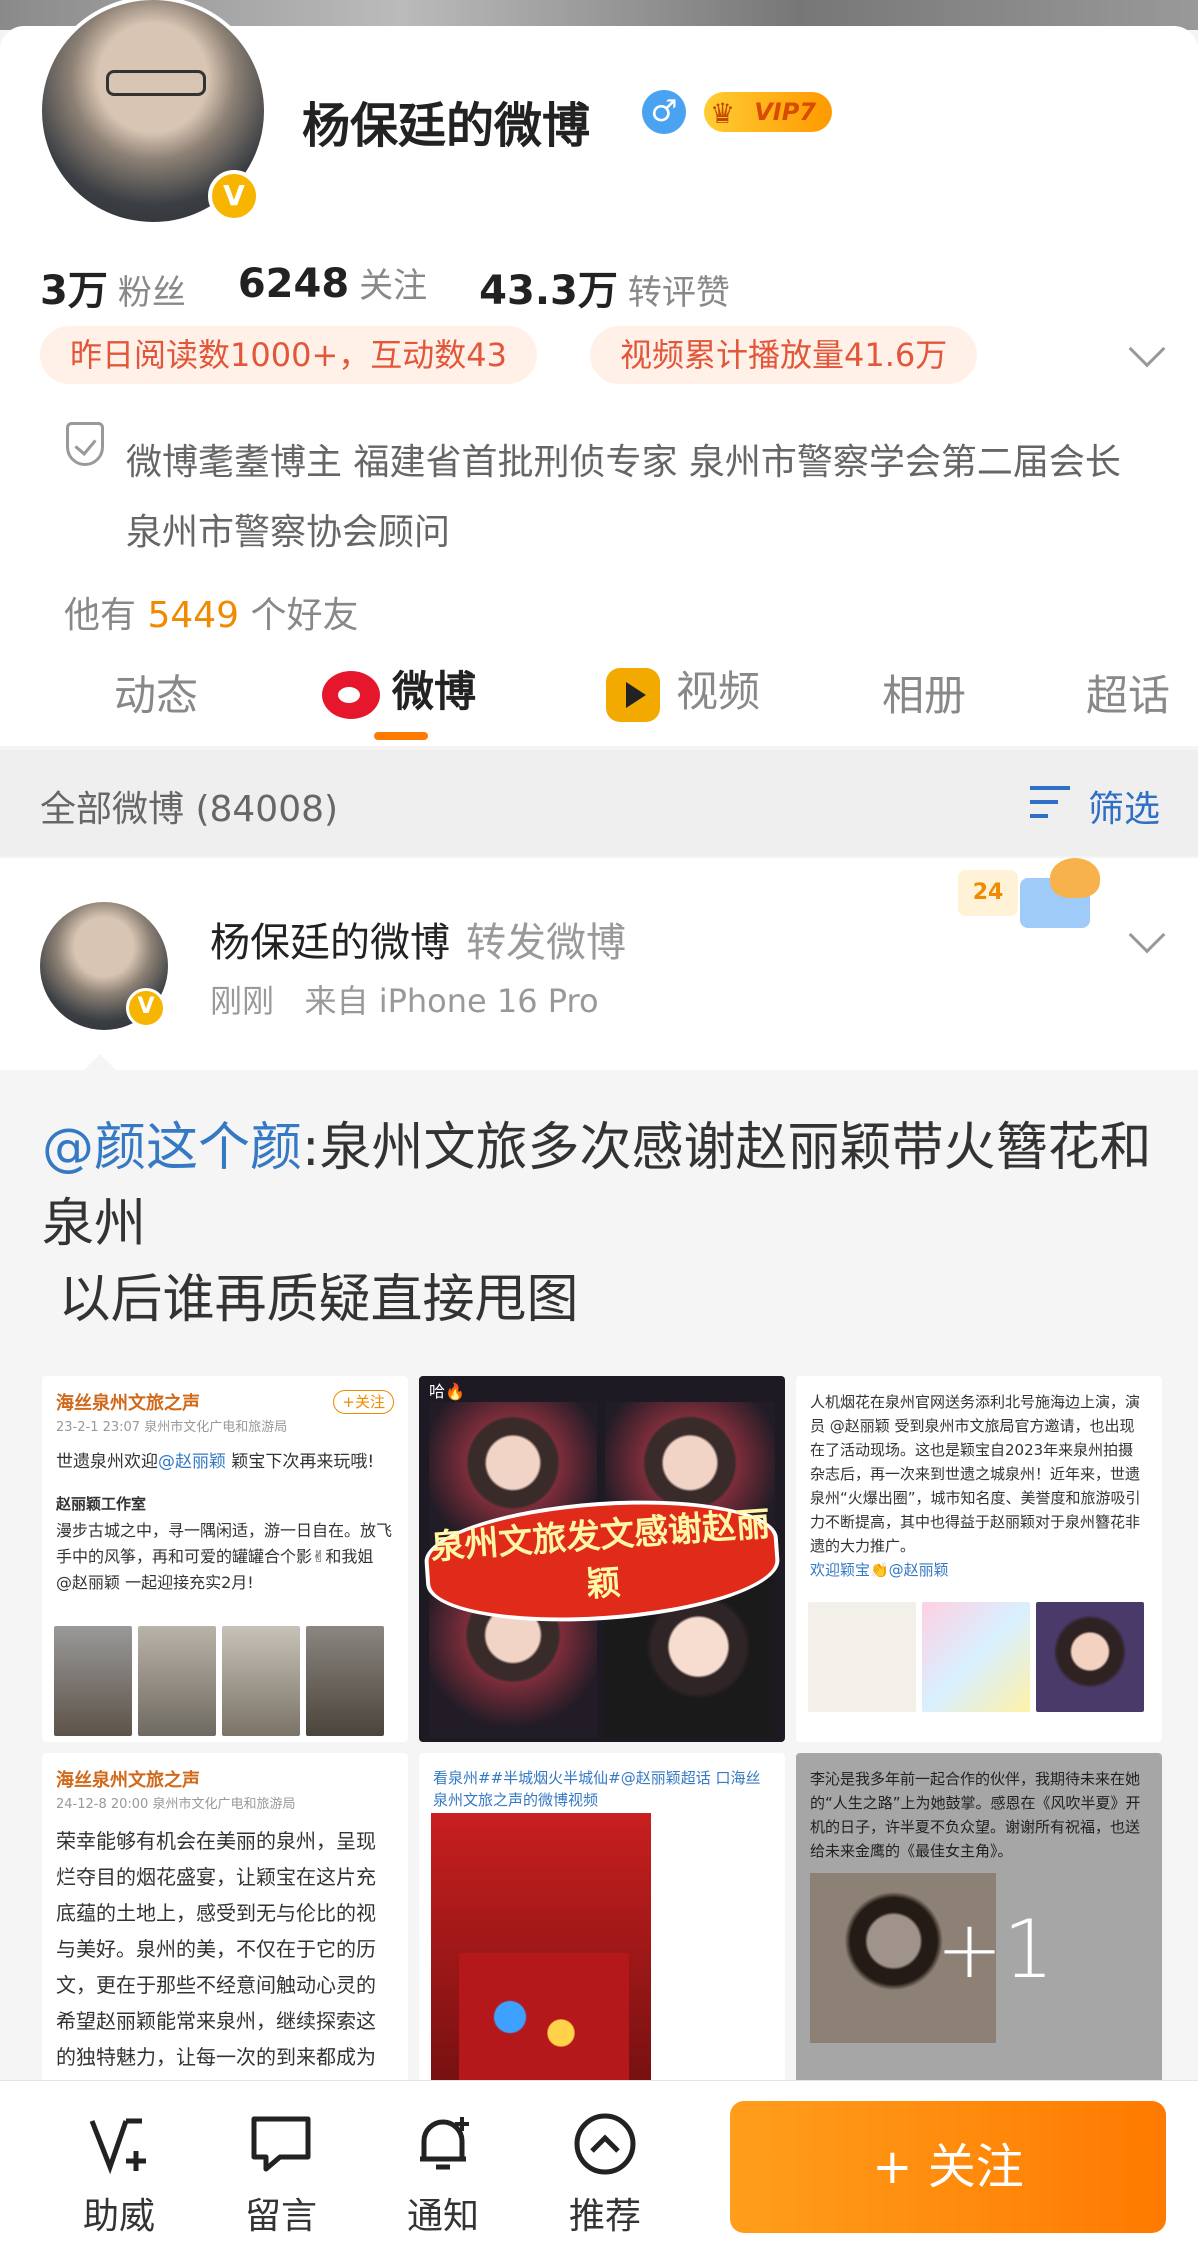  I want to click on post-action: 转发微博, so click(546, 943).